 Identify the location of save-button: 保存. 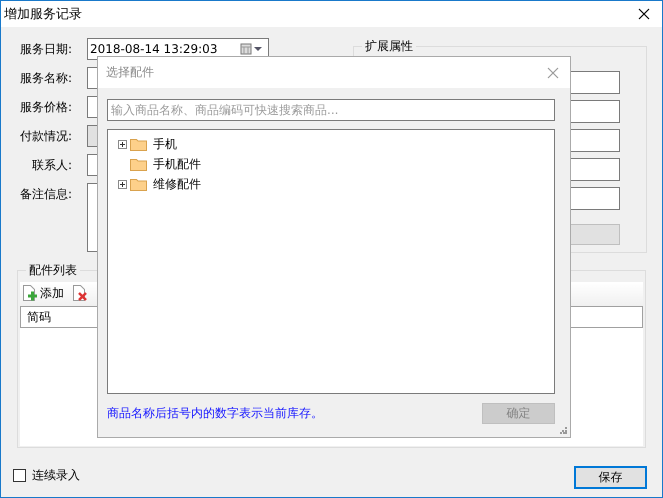
(610, 477).